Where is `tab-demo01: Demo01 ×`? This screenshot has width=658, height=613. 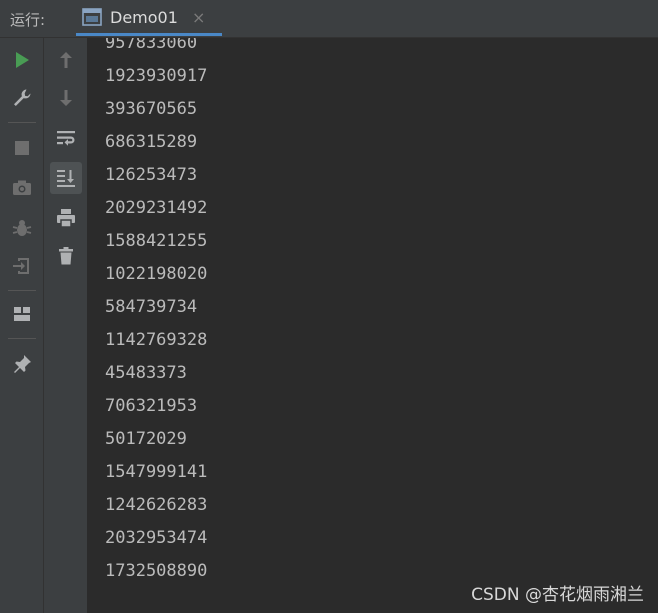 tab-demo01: Demo01 × is located at coordinates (149, 19).